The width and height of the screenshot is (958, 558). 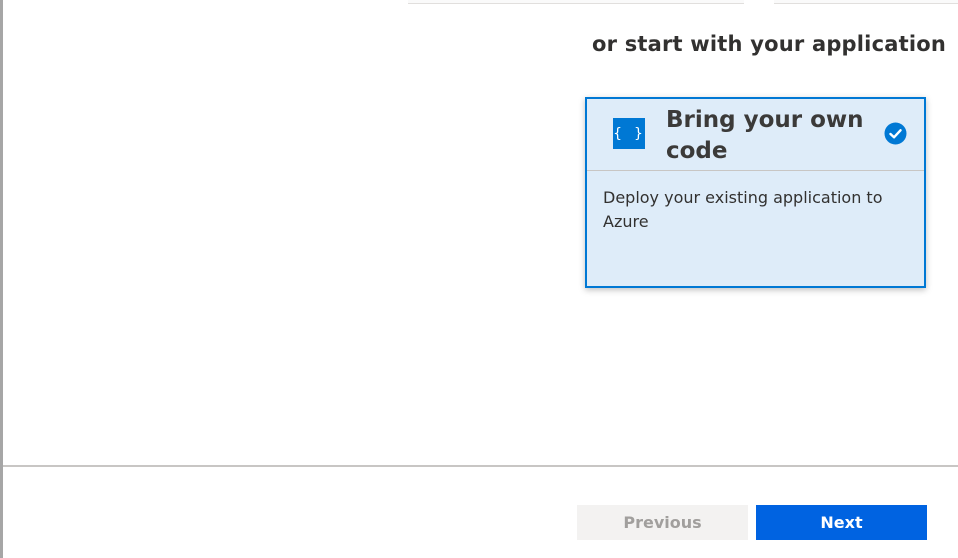 What do you see at coordinates (841, 522) in the screenshot?
I see `next-button: Next` at bounding box center [841, 522].